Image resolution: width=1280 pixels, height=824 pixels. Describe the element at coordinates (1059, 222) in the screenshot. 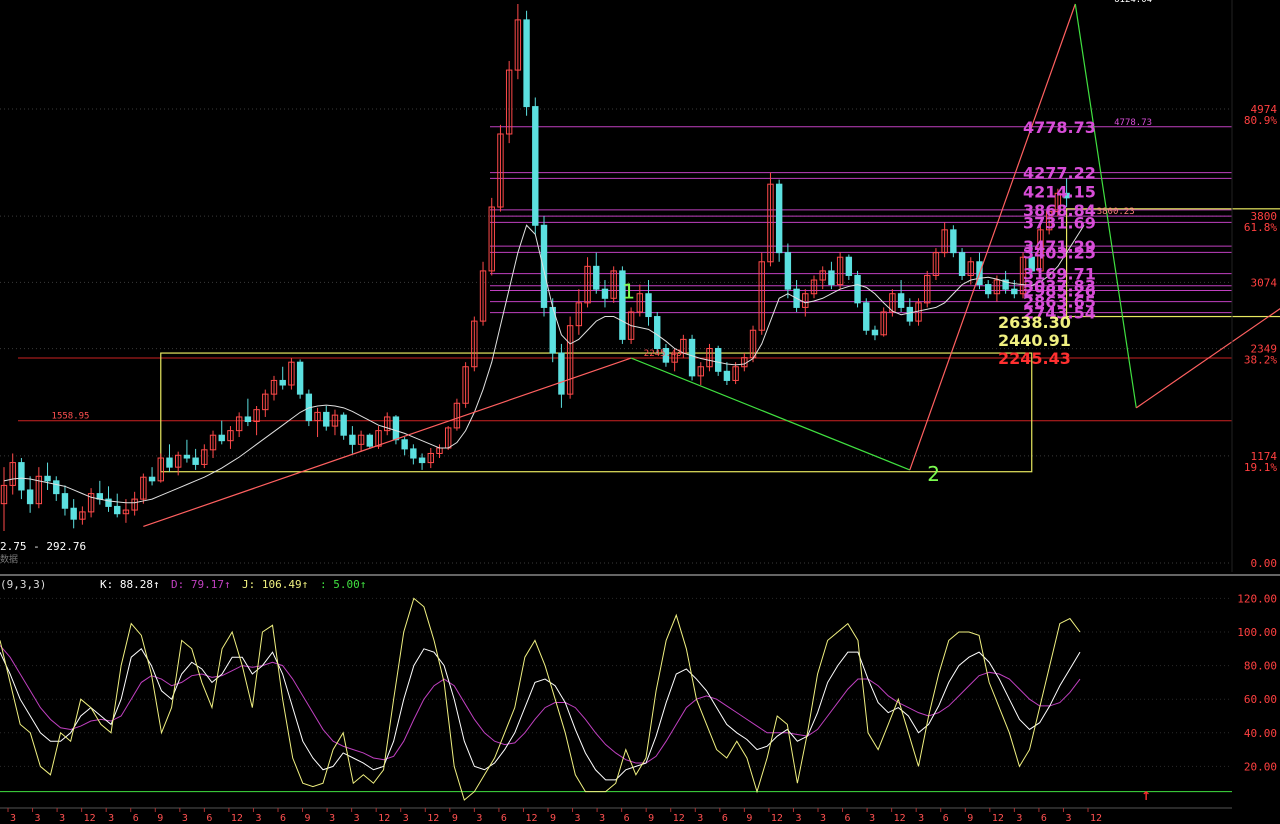

I see `fib-level-label: 3731.69` at that location.